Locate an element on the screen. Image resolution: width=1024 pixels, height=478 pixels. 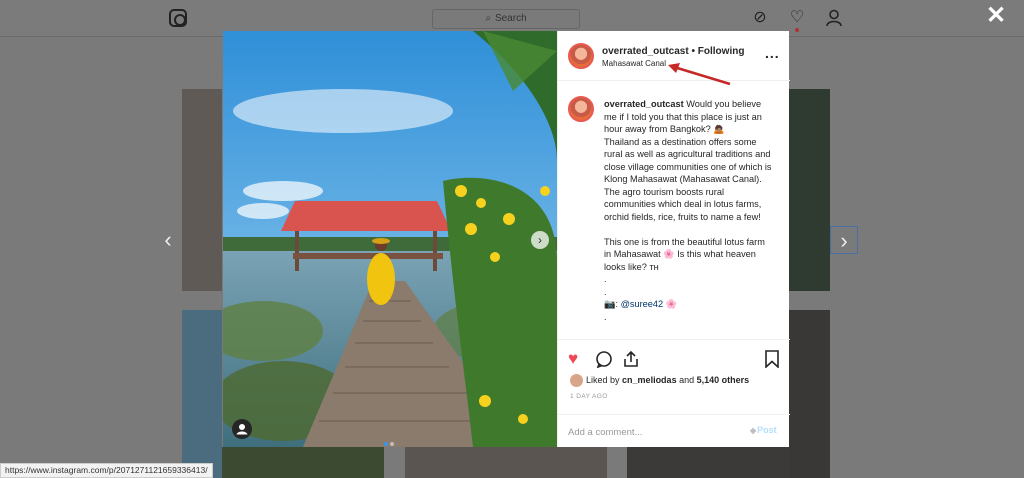
liked-by-count: 5,140 others is located at coordinates (723, 380).